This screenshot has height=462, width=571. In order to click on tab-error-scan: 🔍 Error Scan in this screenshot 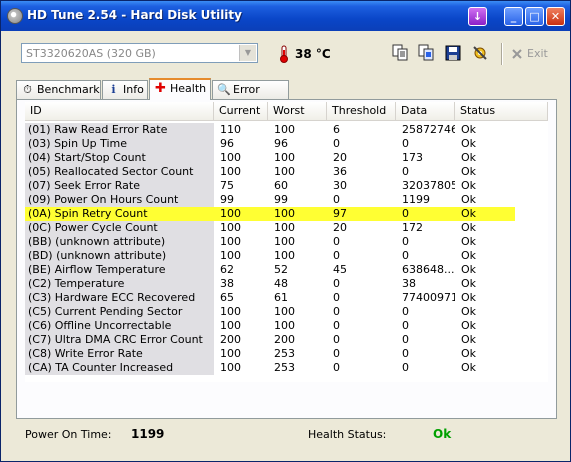, I will do `click(250, 96)`.